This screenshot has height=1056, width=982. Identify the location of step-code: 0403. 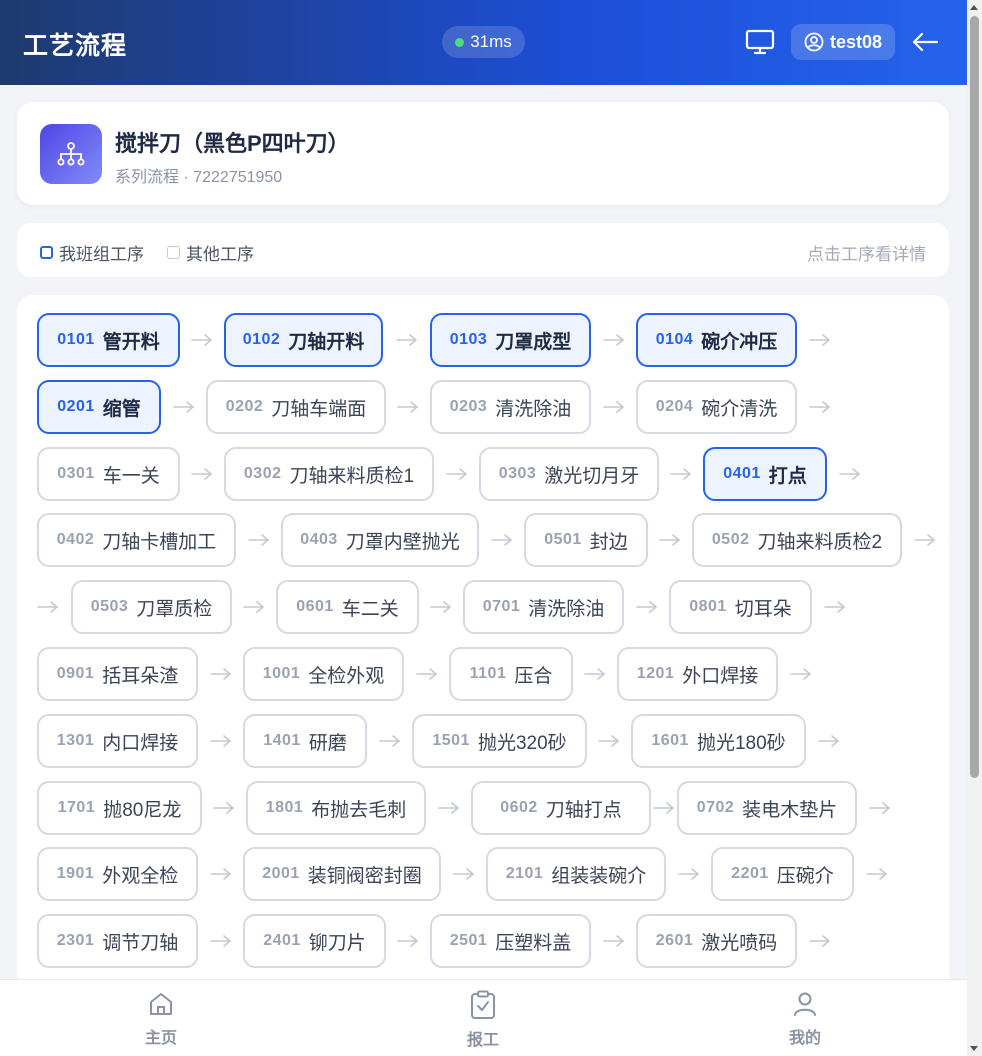
(319, 539).